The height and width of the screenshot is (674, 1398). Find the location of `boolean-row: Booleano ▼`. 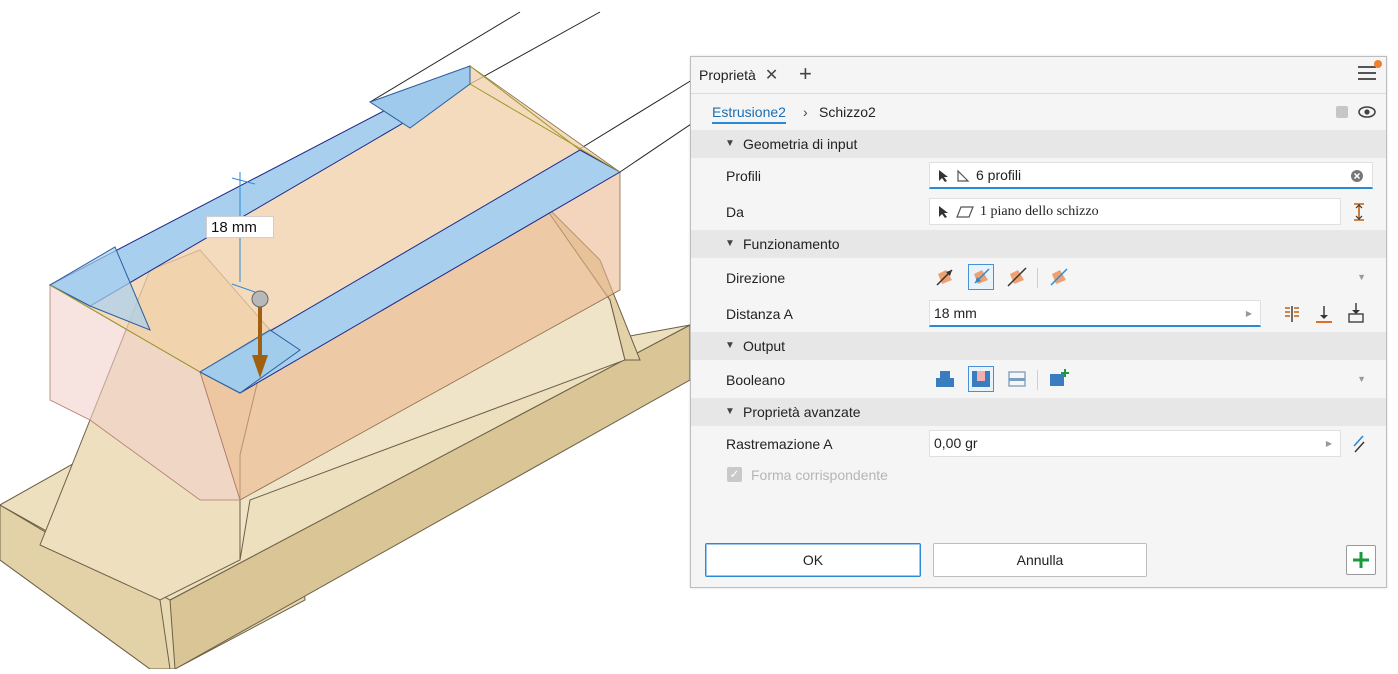

boolean-row: Booleano ▼ is located at coordinates (1038, 379).